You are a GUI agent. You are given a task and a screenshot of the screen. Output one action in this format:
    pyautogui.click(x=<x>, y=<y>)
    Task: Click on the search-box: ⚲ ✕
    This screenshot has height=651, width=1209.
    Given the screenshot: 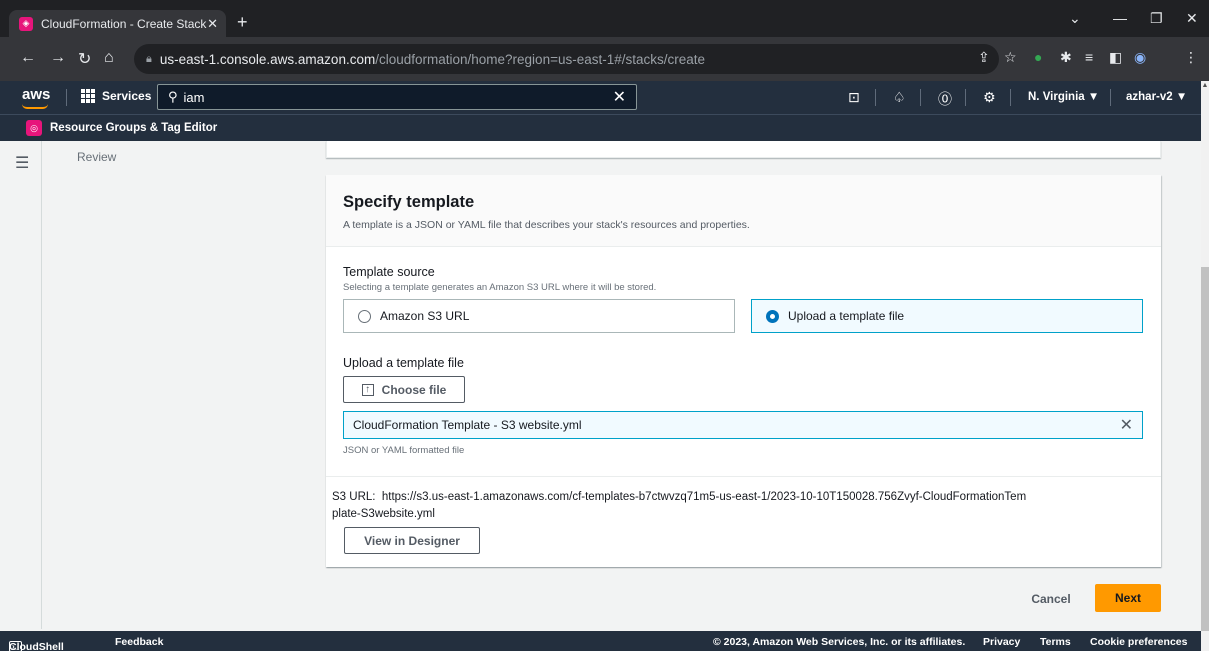 What is the action you would take?
    pyautogui.click(x=397, y=97)
    